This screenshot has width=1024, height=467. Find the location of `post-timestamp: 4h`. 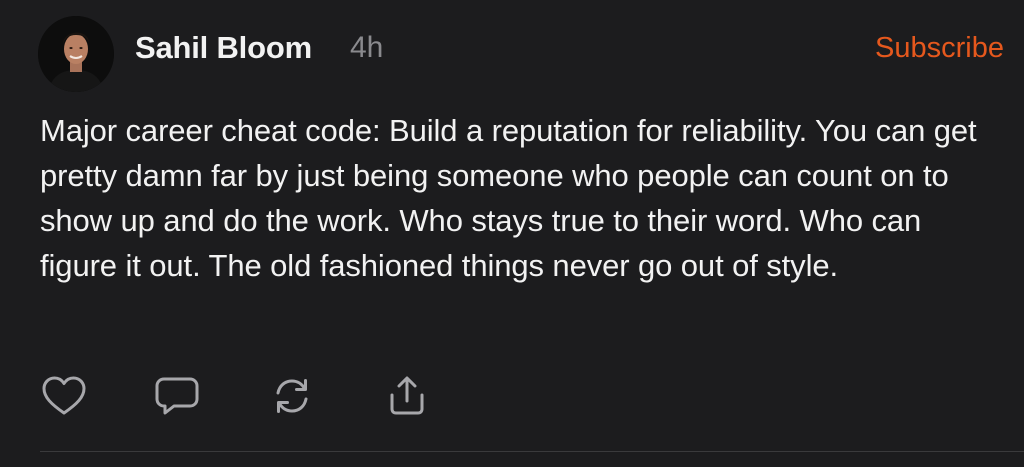

post-timestamp: 4h is located at coordinates (367, 47).